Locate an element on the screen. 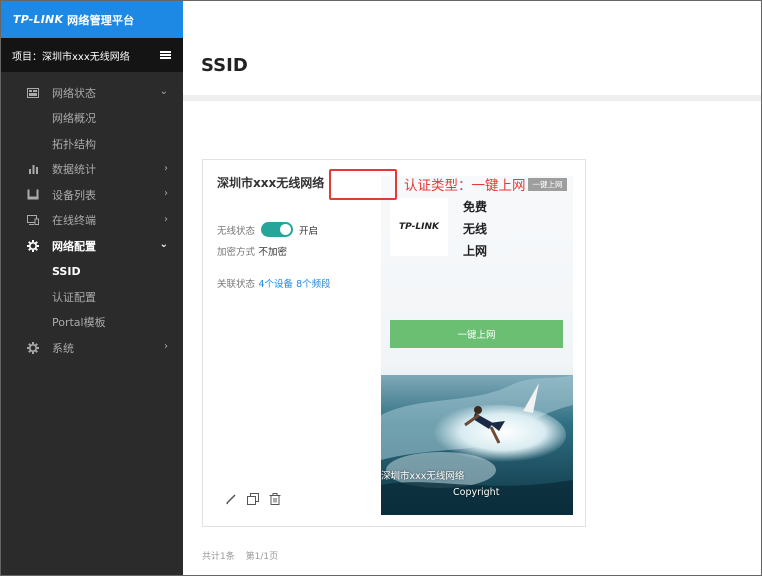 The image size is (762, 576). sidebar-item-ssid: SSID is located at coordinates (92, 272).